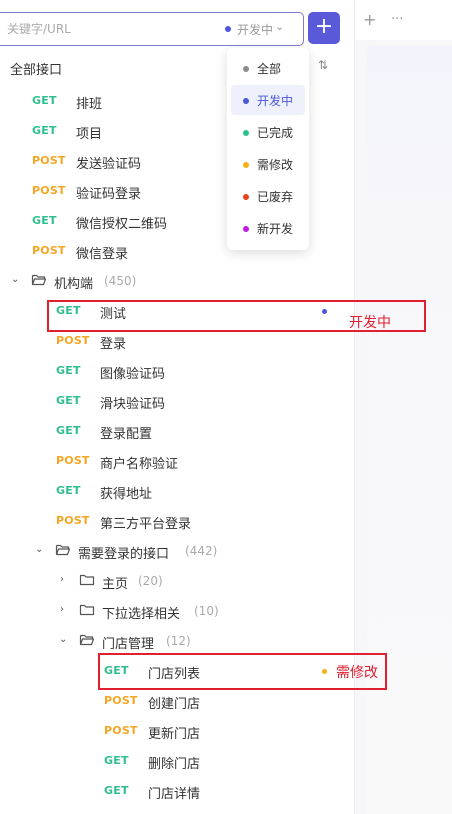 The image size is (452, 814). What do you see at coordinates (174, 674) in the screenshot?
I see `api-name: 门店列表` at bounding box center [174, 674].